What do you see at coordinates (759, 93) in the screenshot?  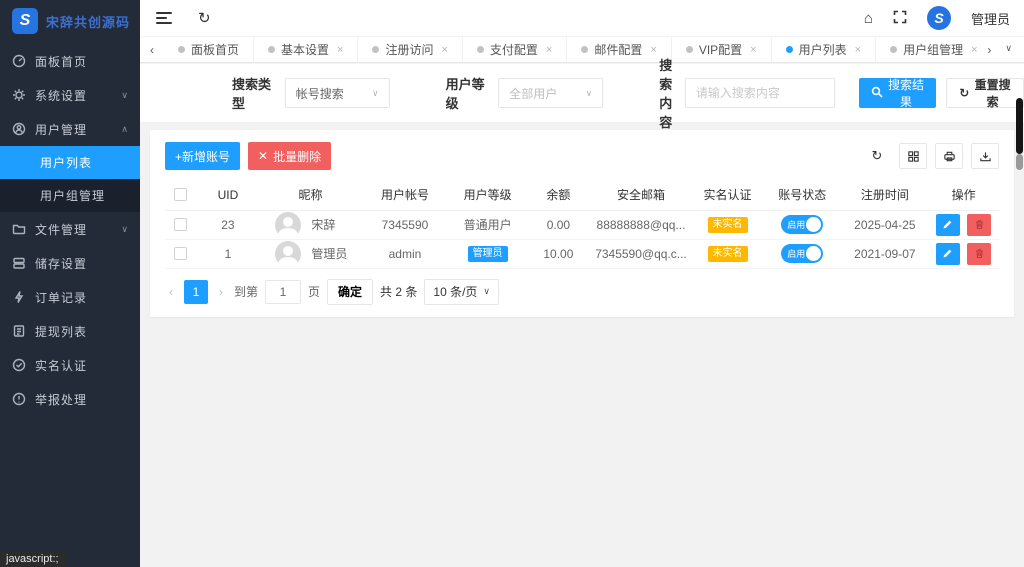 I see `search-input` at bounding box center [759, 93].